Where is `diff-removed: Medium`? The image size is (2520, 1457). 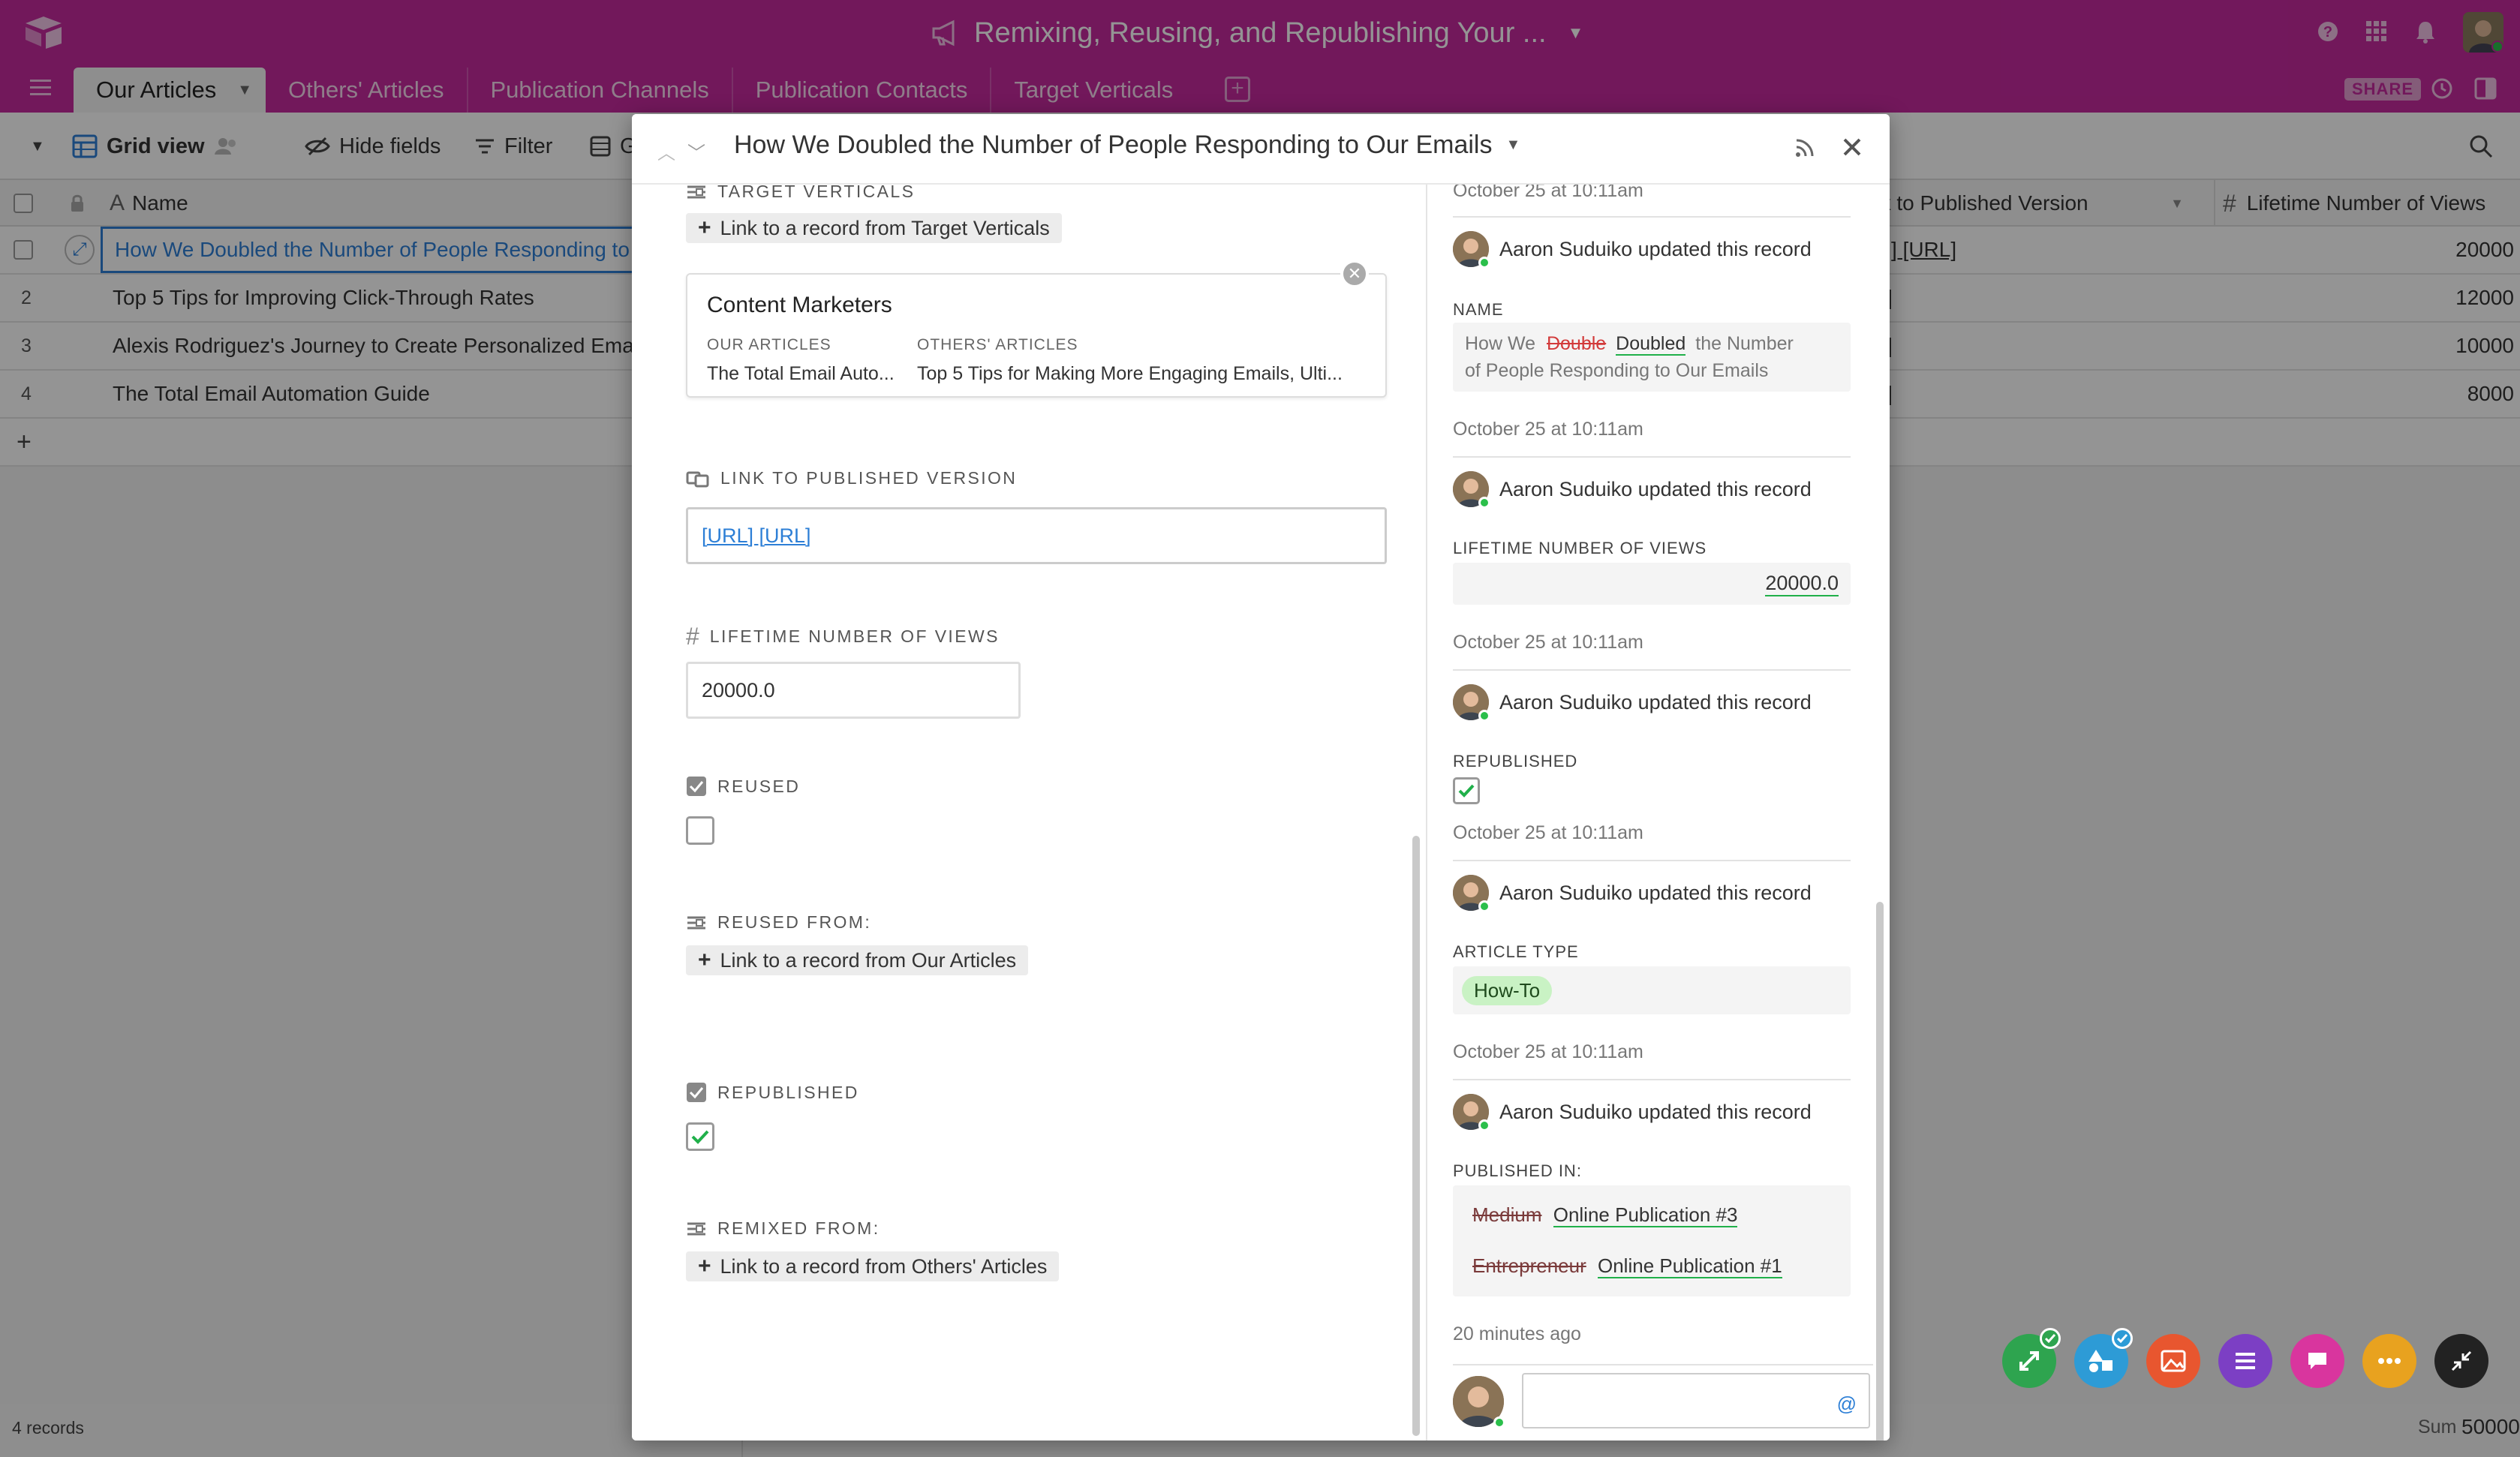 diff-removed: Medium is located at coordinates (1507, 1215).